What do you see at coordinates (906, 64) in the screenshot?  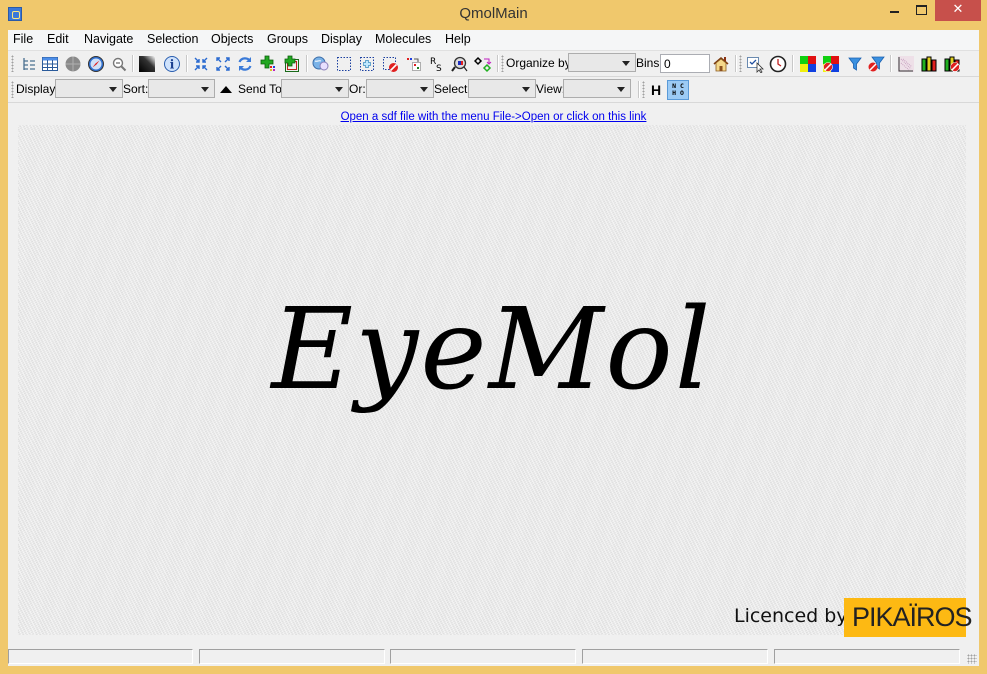 I see `scatter-icon` at bounding box center [906, 64].